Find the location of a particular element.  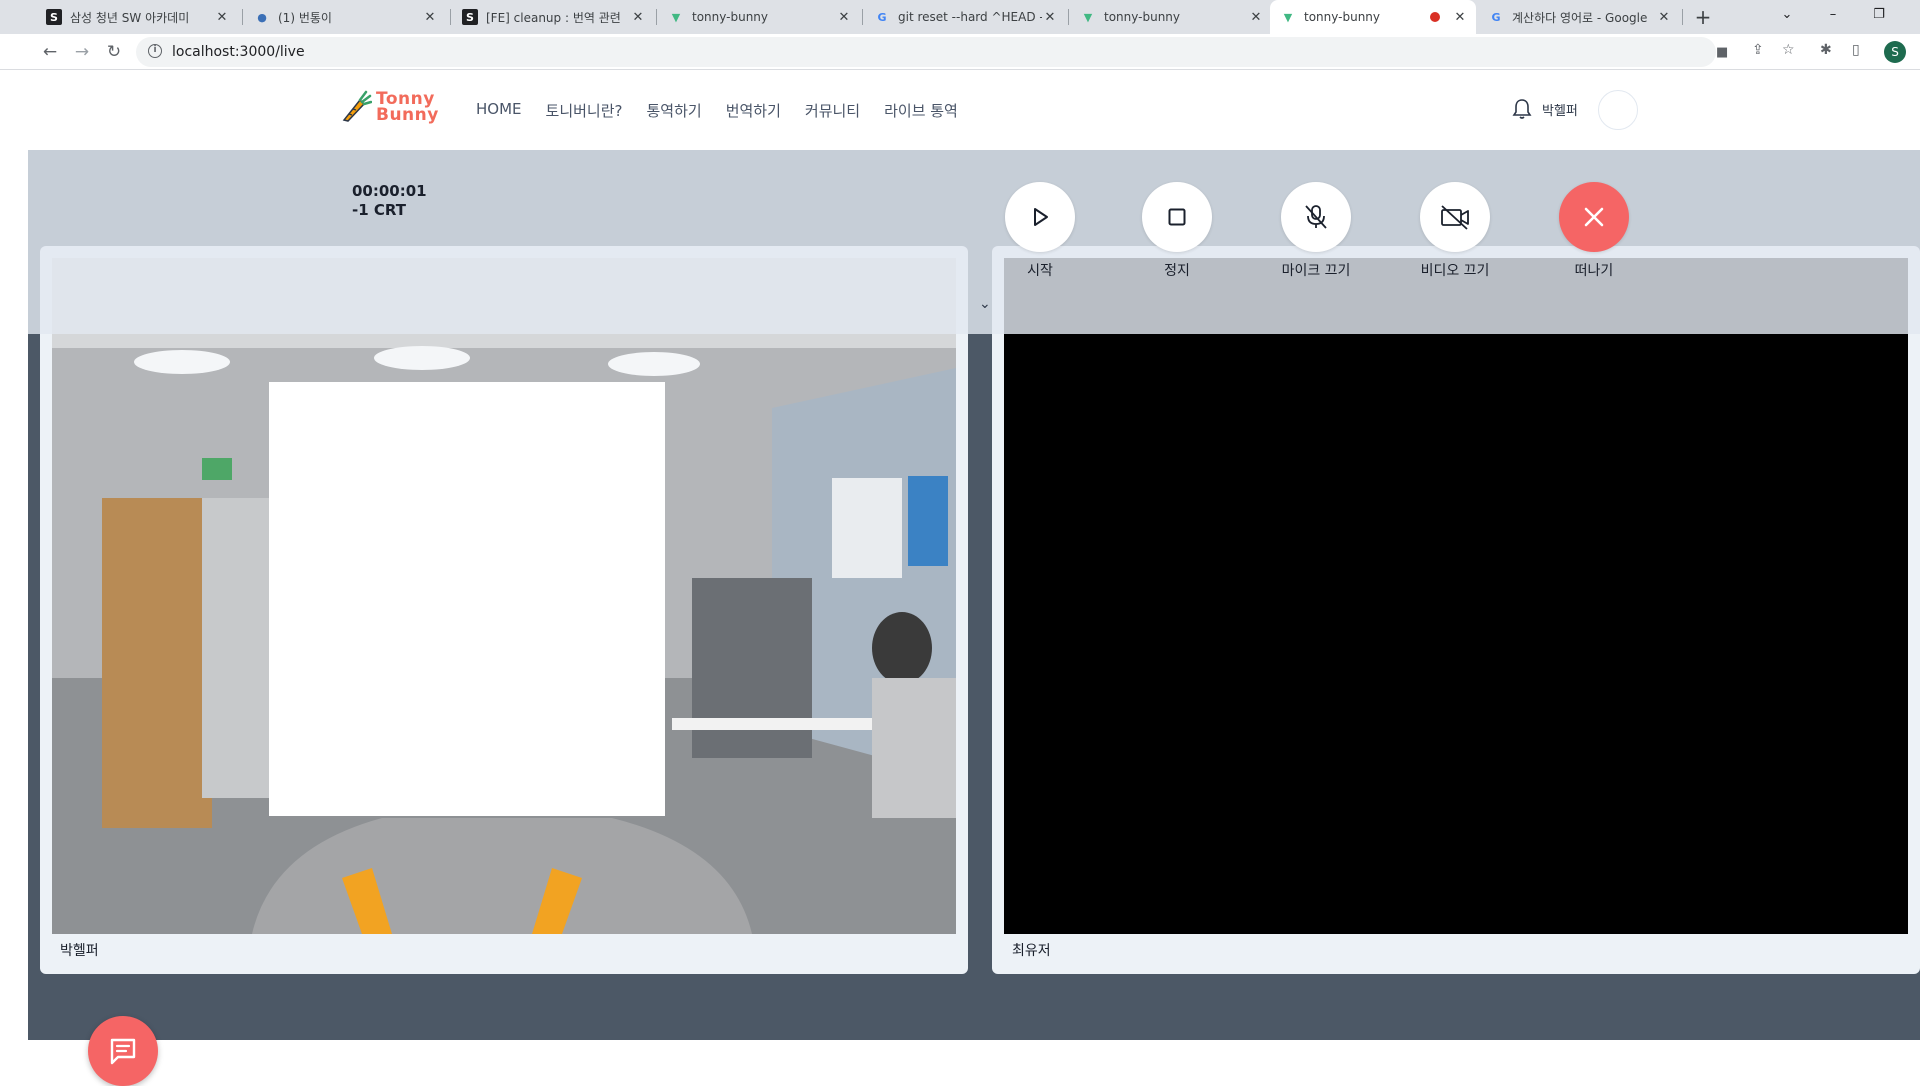

nav-community: 커뮤니티 is located at coordinates (832, 110).